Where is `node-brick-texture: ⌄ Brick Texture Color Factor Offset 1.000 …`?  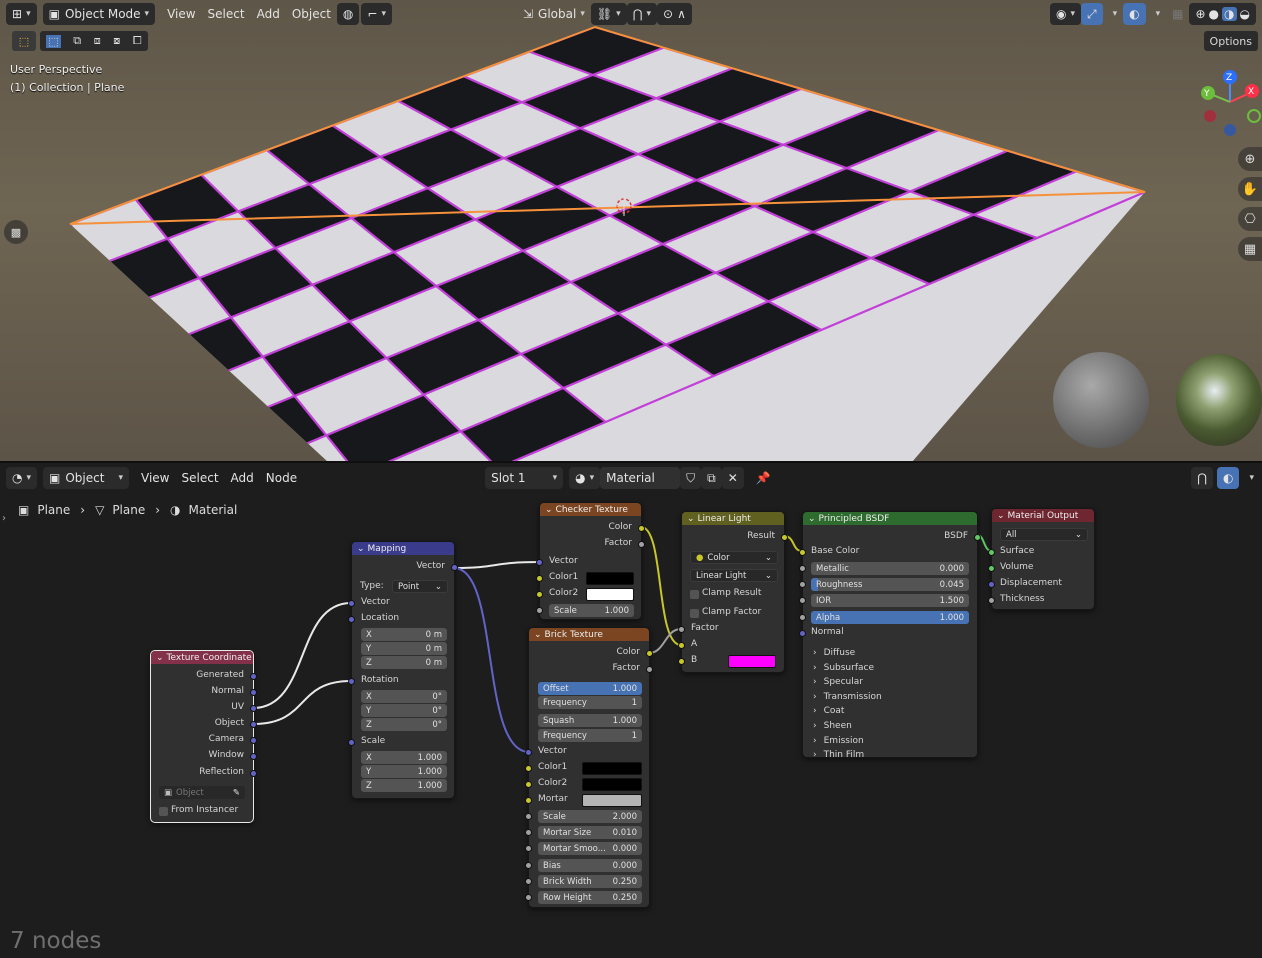
node-brick-texture: ⌄ Brick Texture Color Factor Offset 1.000 … is located at coordinates (589, 767).